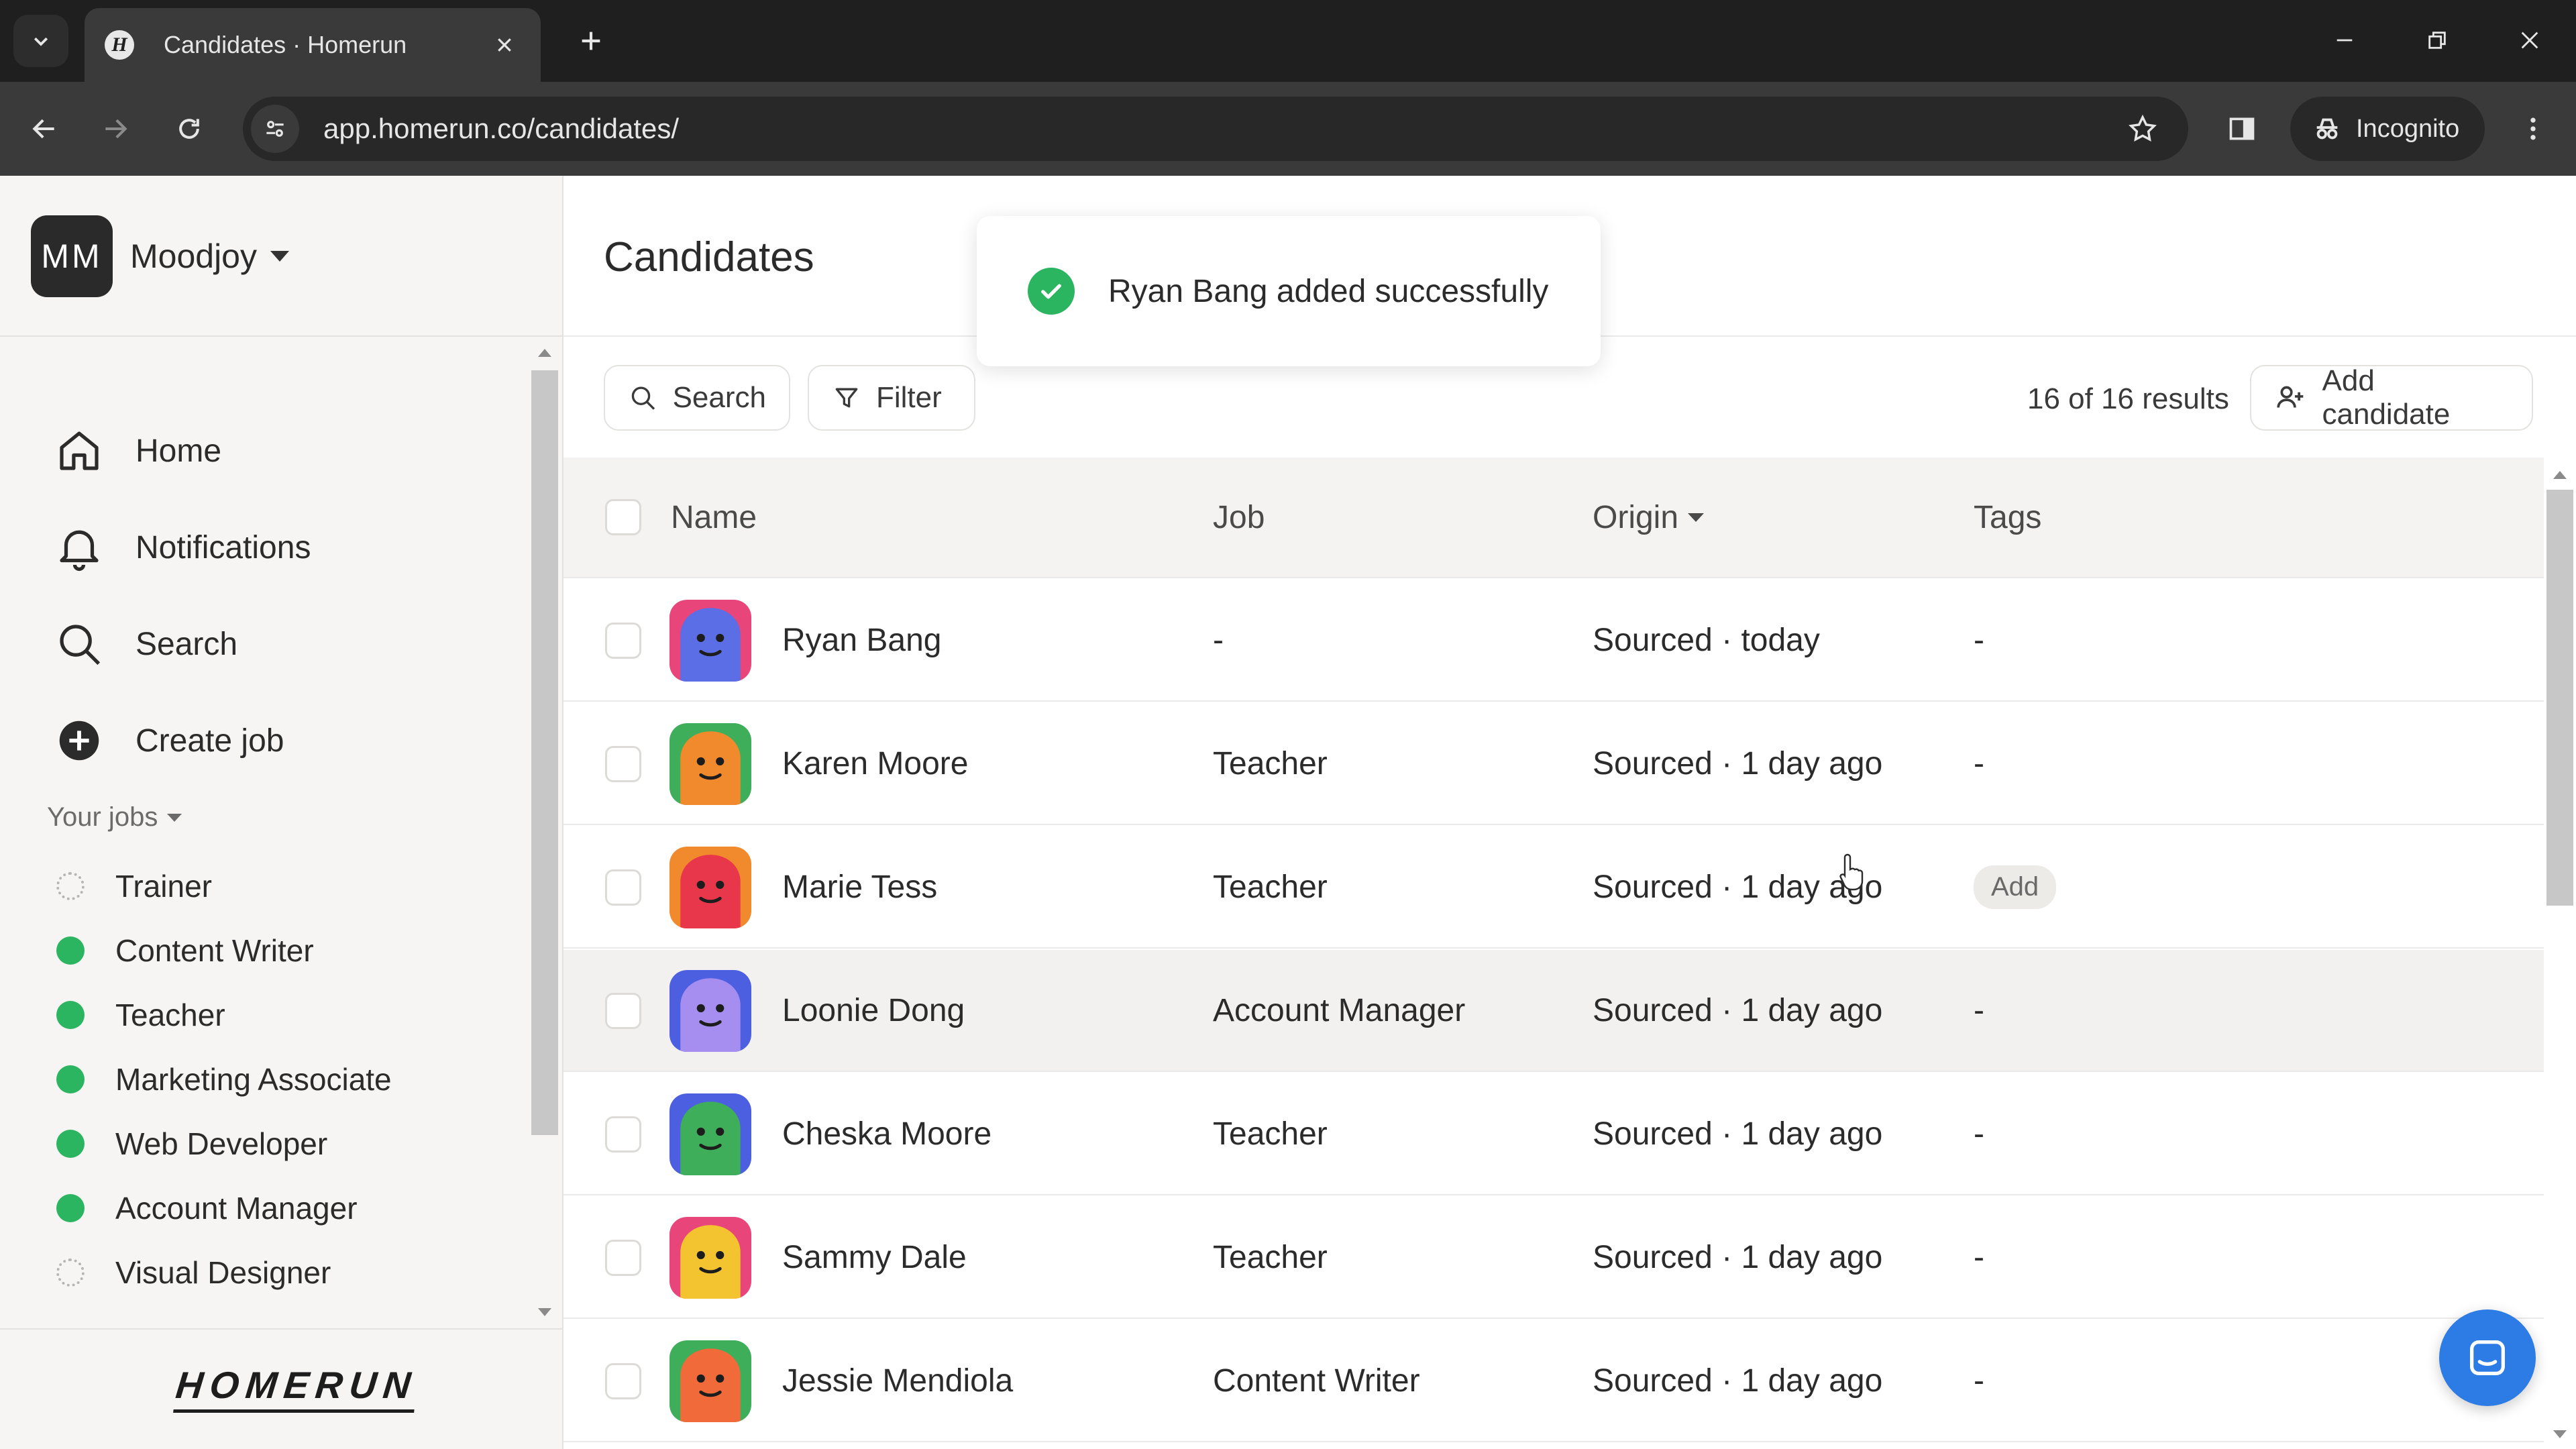 The image size is (2576, 1449). I want to click on candidate-name-cell: Loonie Dong, so click(873, 1010).